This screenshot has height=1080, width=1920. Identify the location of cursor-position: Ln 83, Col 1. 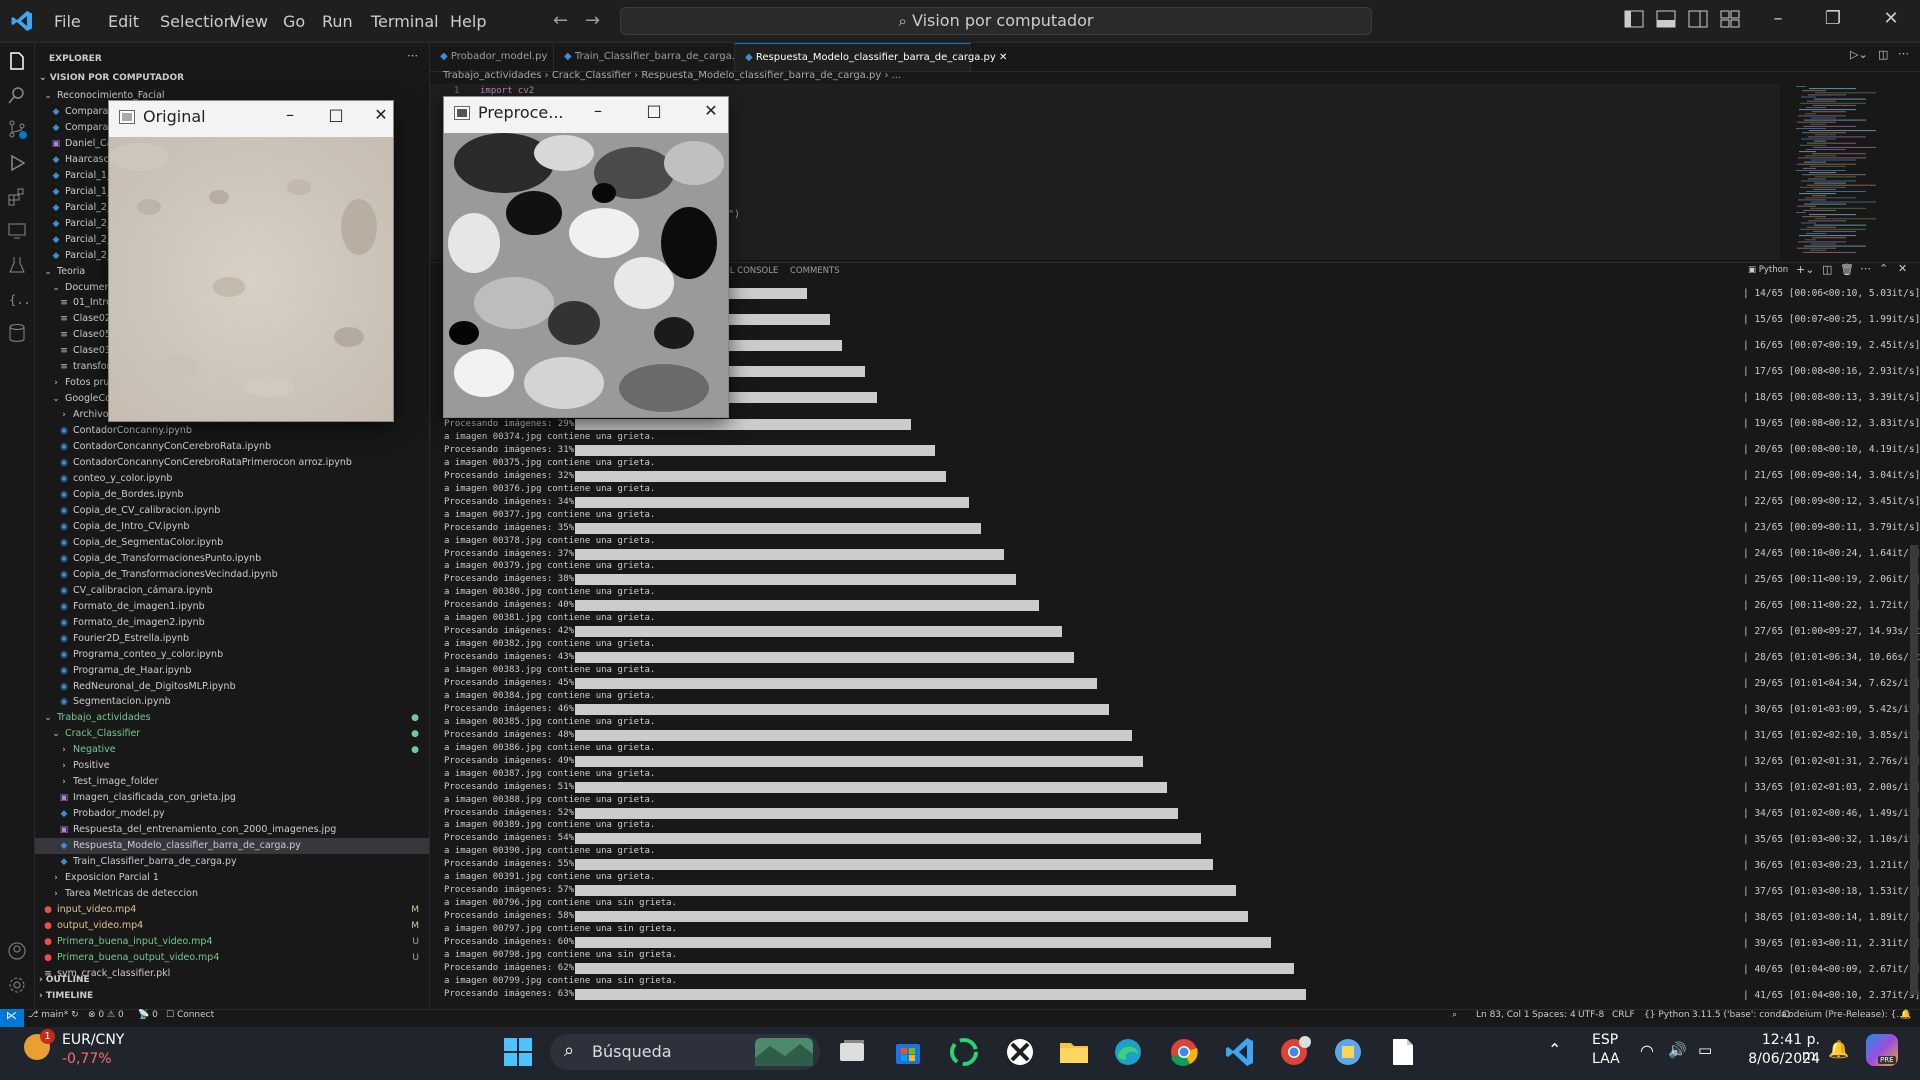
(1503, 1015).